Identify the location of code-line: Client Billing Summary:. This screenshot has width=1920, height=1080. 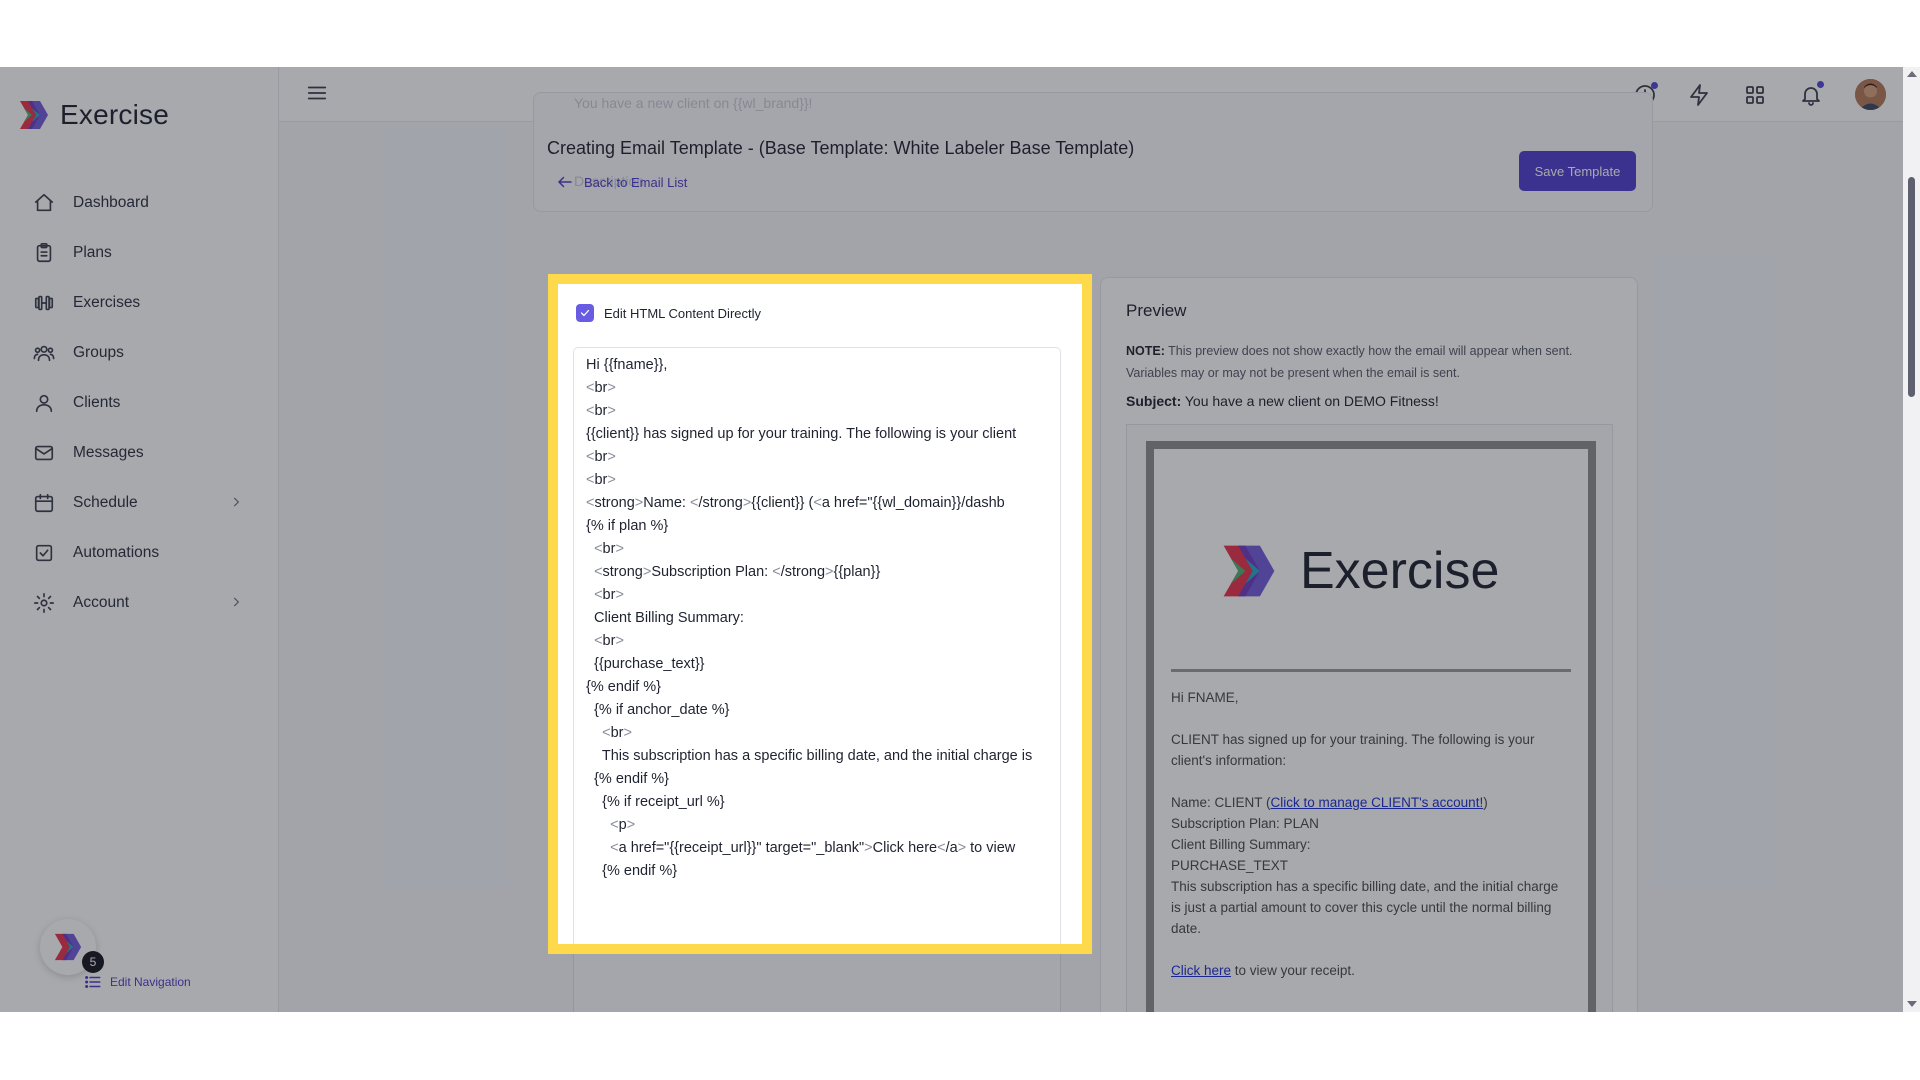
(665, 618).